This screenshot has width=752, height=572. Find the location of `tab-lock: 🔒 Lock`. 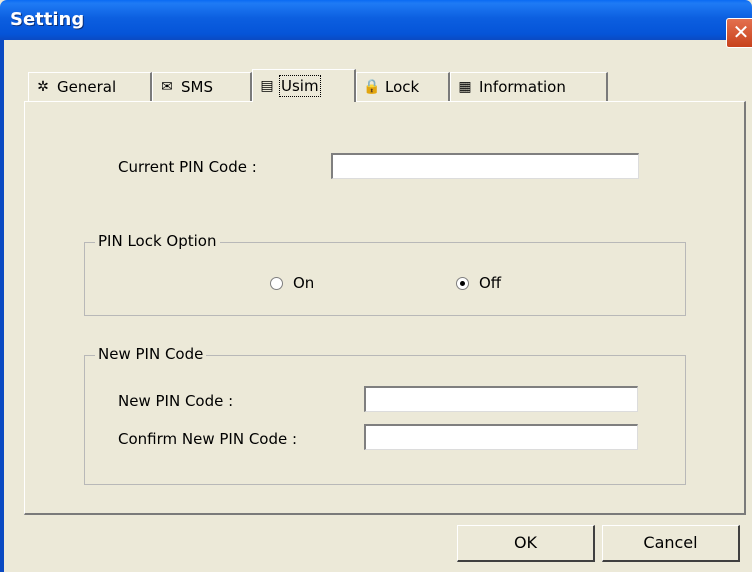

tab-lock: 🔒 Lock is located at coordinates (403, 86).